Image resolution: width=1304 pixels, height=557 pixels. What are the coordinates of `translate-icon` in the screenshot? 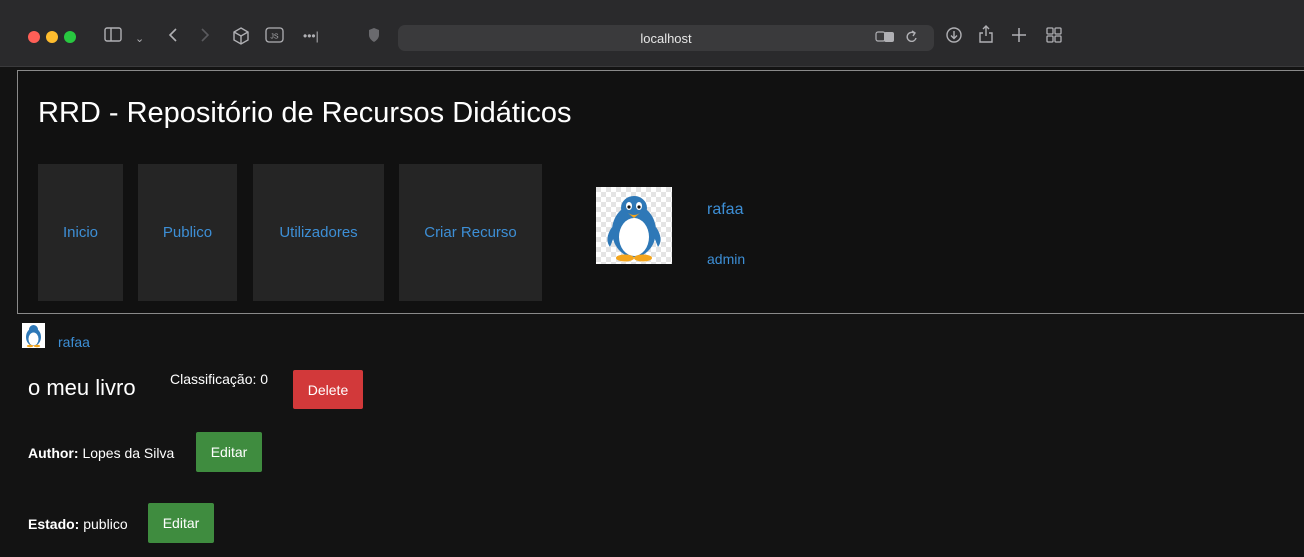 It's located at (886, 38).